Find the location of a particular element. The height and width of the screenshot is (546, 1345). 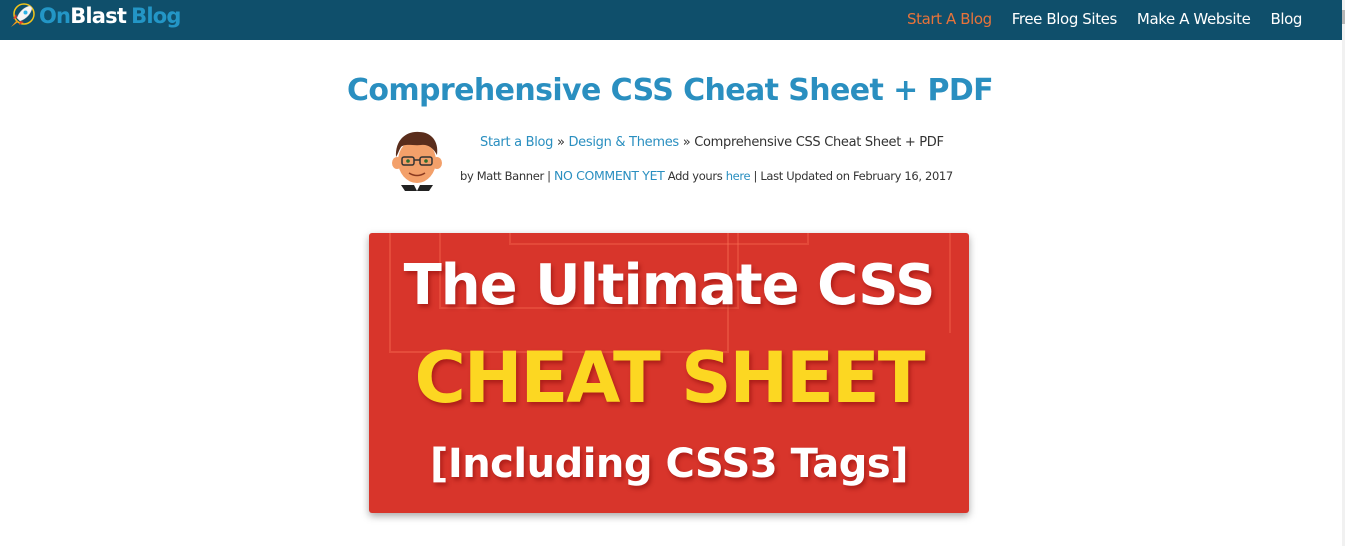

logo-text: OnBlast Blog is located at coordinates (110, 16).